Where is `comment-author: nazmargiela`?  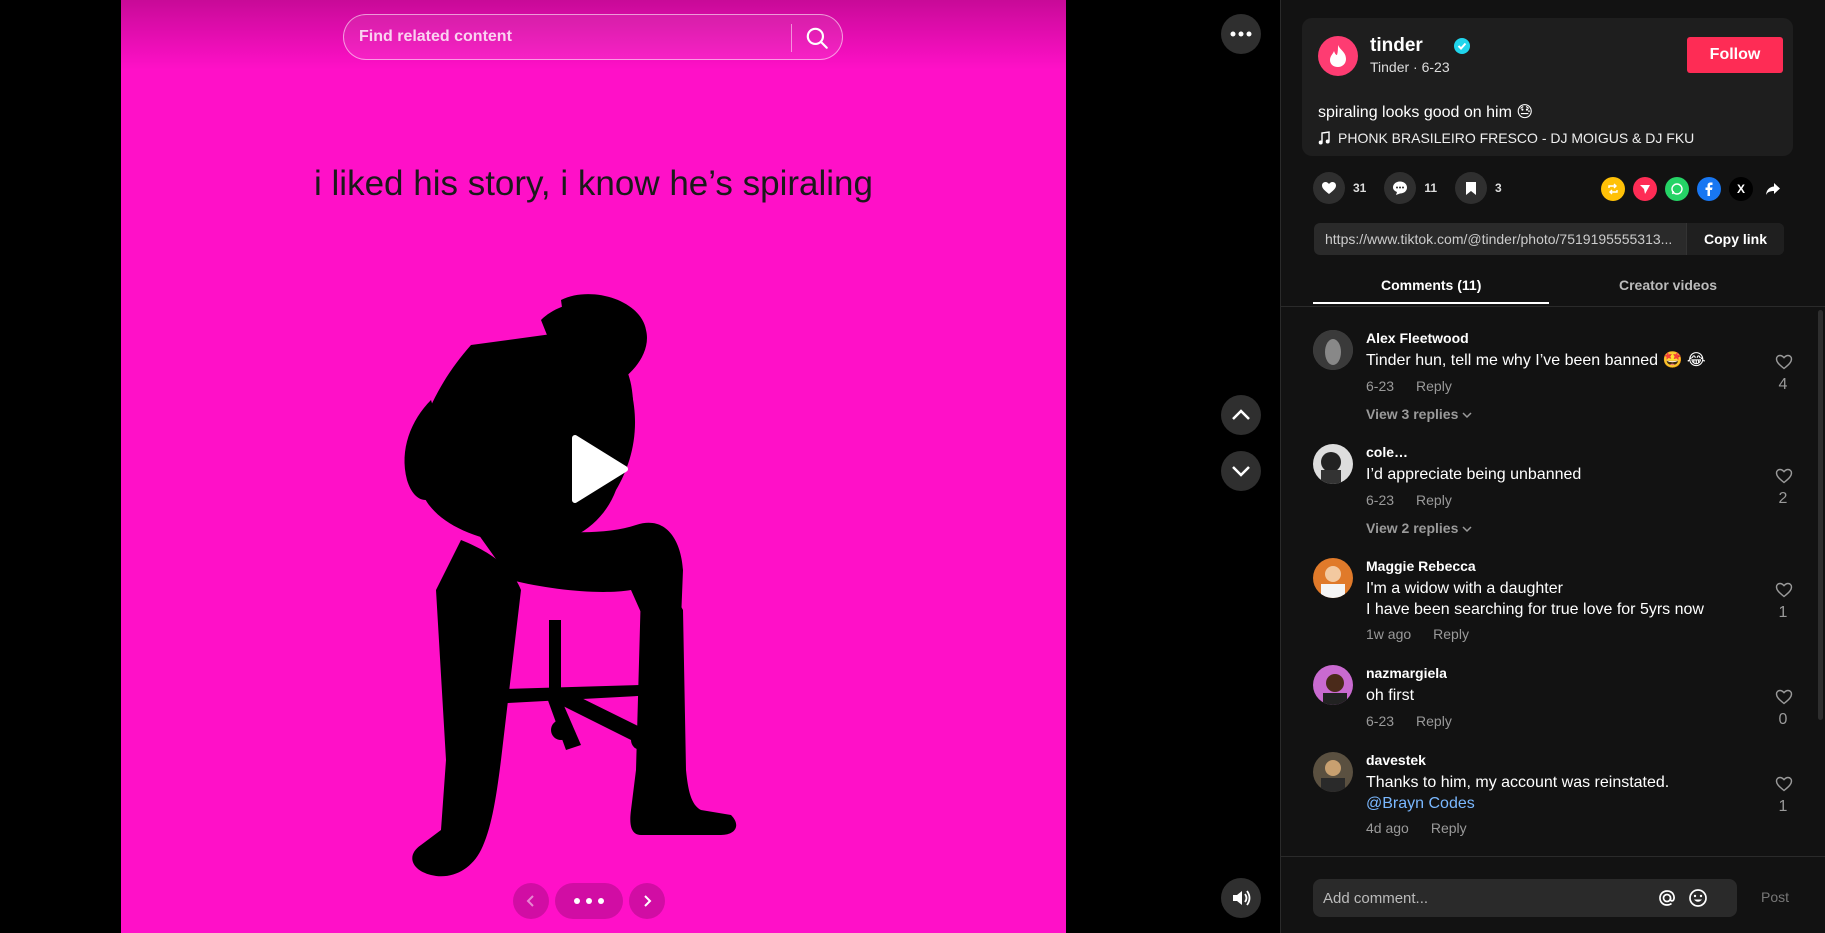
comment-author: nazmargiela is located at coordinates (1406, 673).